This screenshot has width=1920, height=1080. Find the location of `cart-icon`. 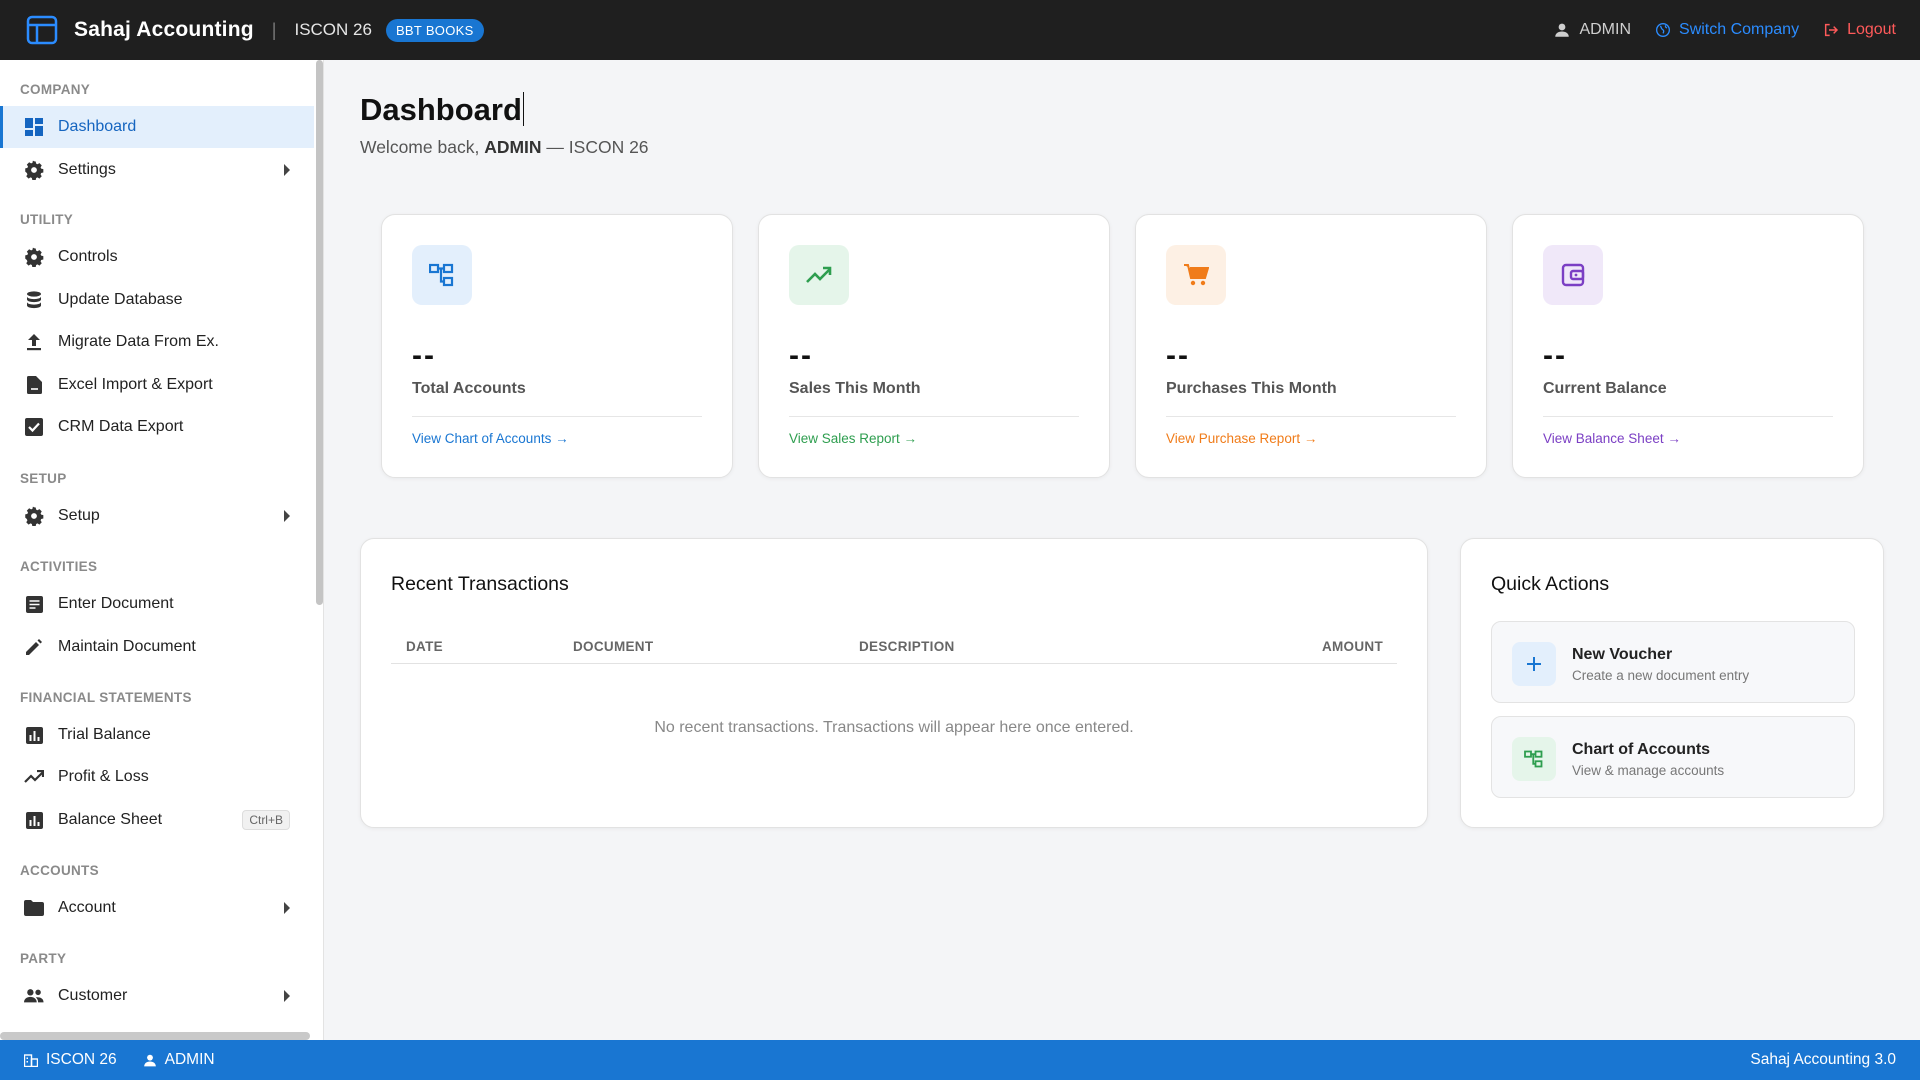

cart-icon is located at coordinates (1196, 275).